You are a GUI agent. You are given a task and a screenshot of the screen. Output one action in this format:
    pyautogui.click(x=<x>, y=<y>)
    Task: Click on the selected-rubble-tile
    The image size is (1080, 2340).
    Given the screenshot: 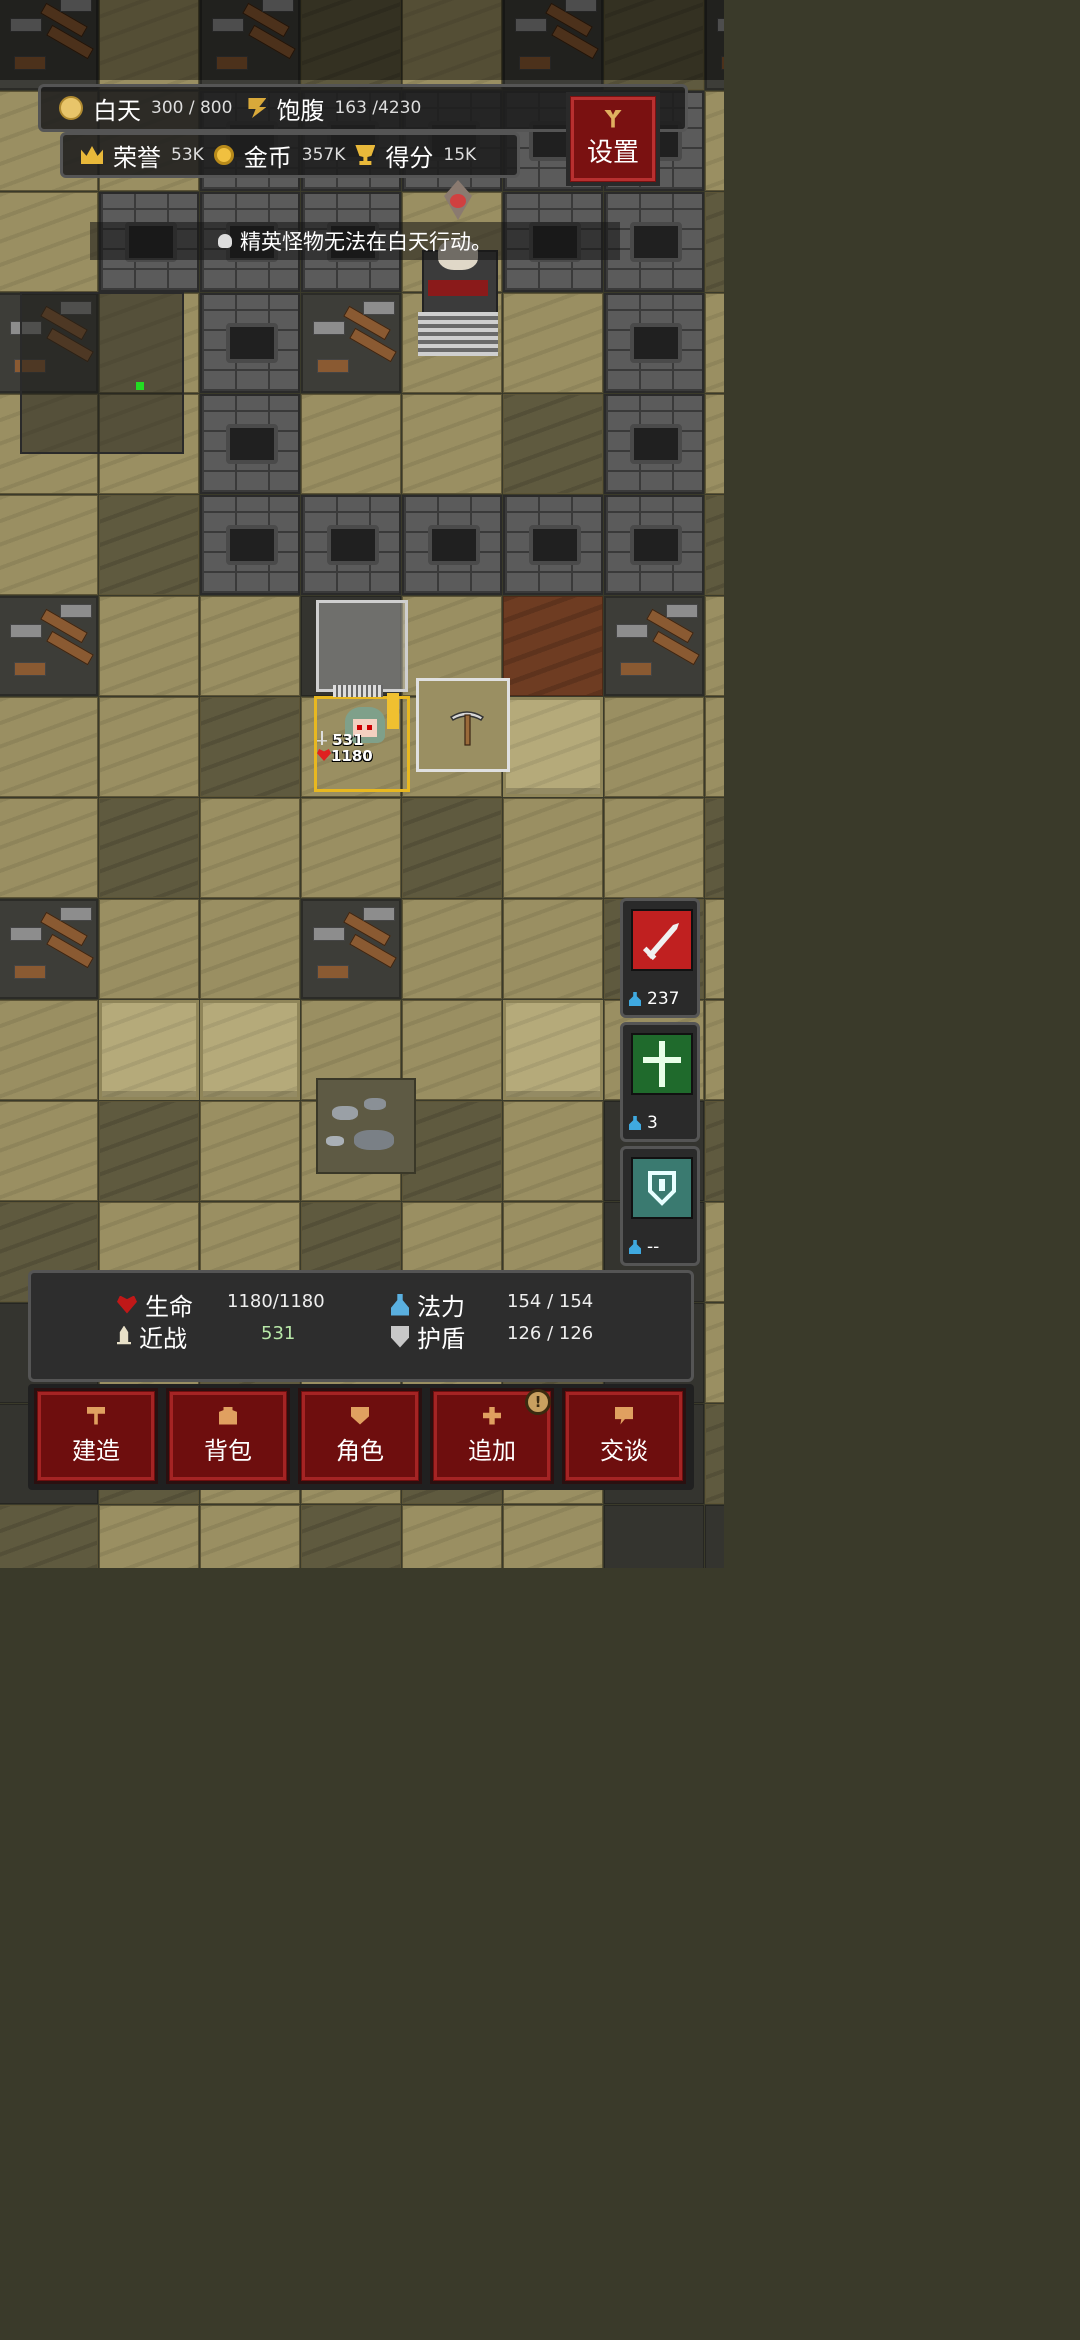 What is the action you would take?
    pyautogui.click(x=362, y=646)
    